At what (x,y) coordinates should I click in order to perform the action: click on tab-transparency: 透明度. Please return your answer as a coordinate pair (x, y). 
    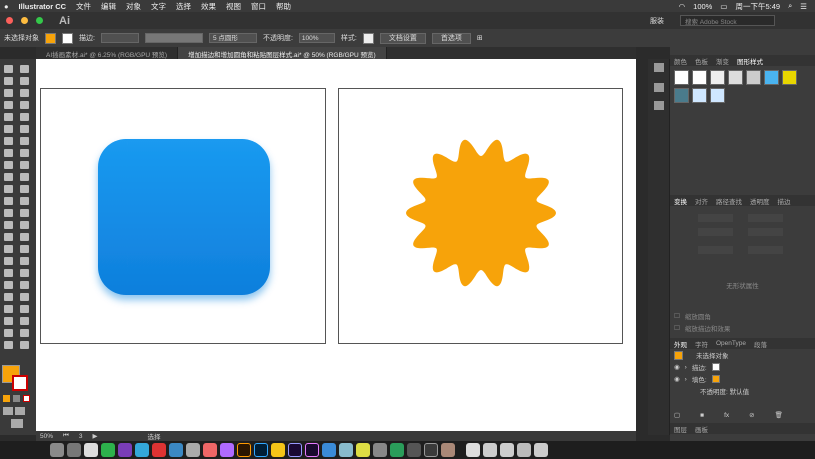
    Looking at the image, I should click on (760, 201).